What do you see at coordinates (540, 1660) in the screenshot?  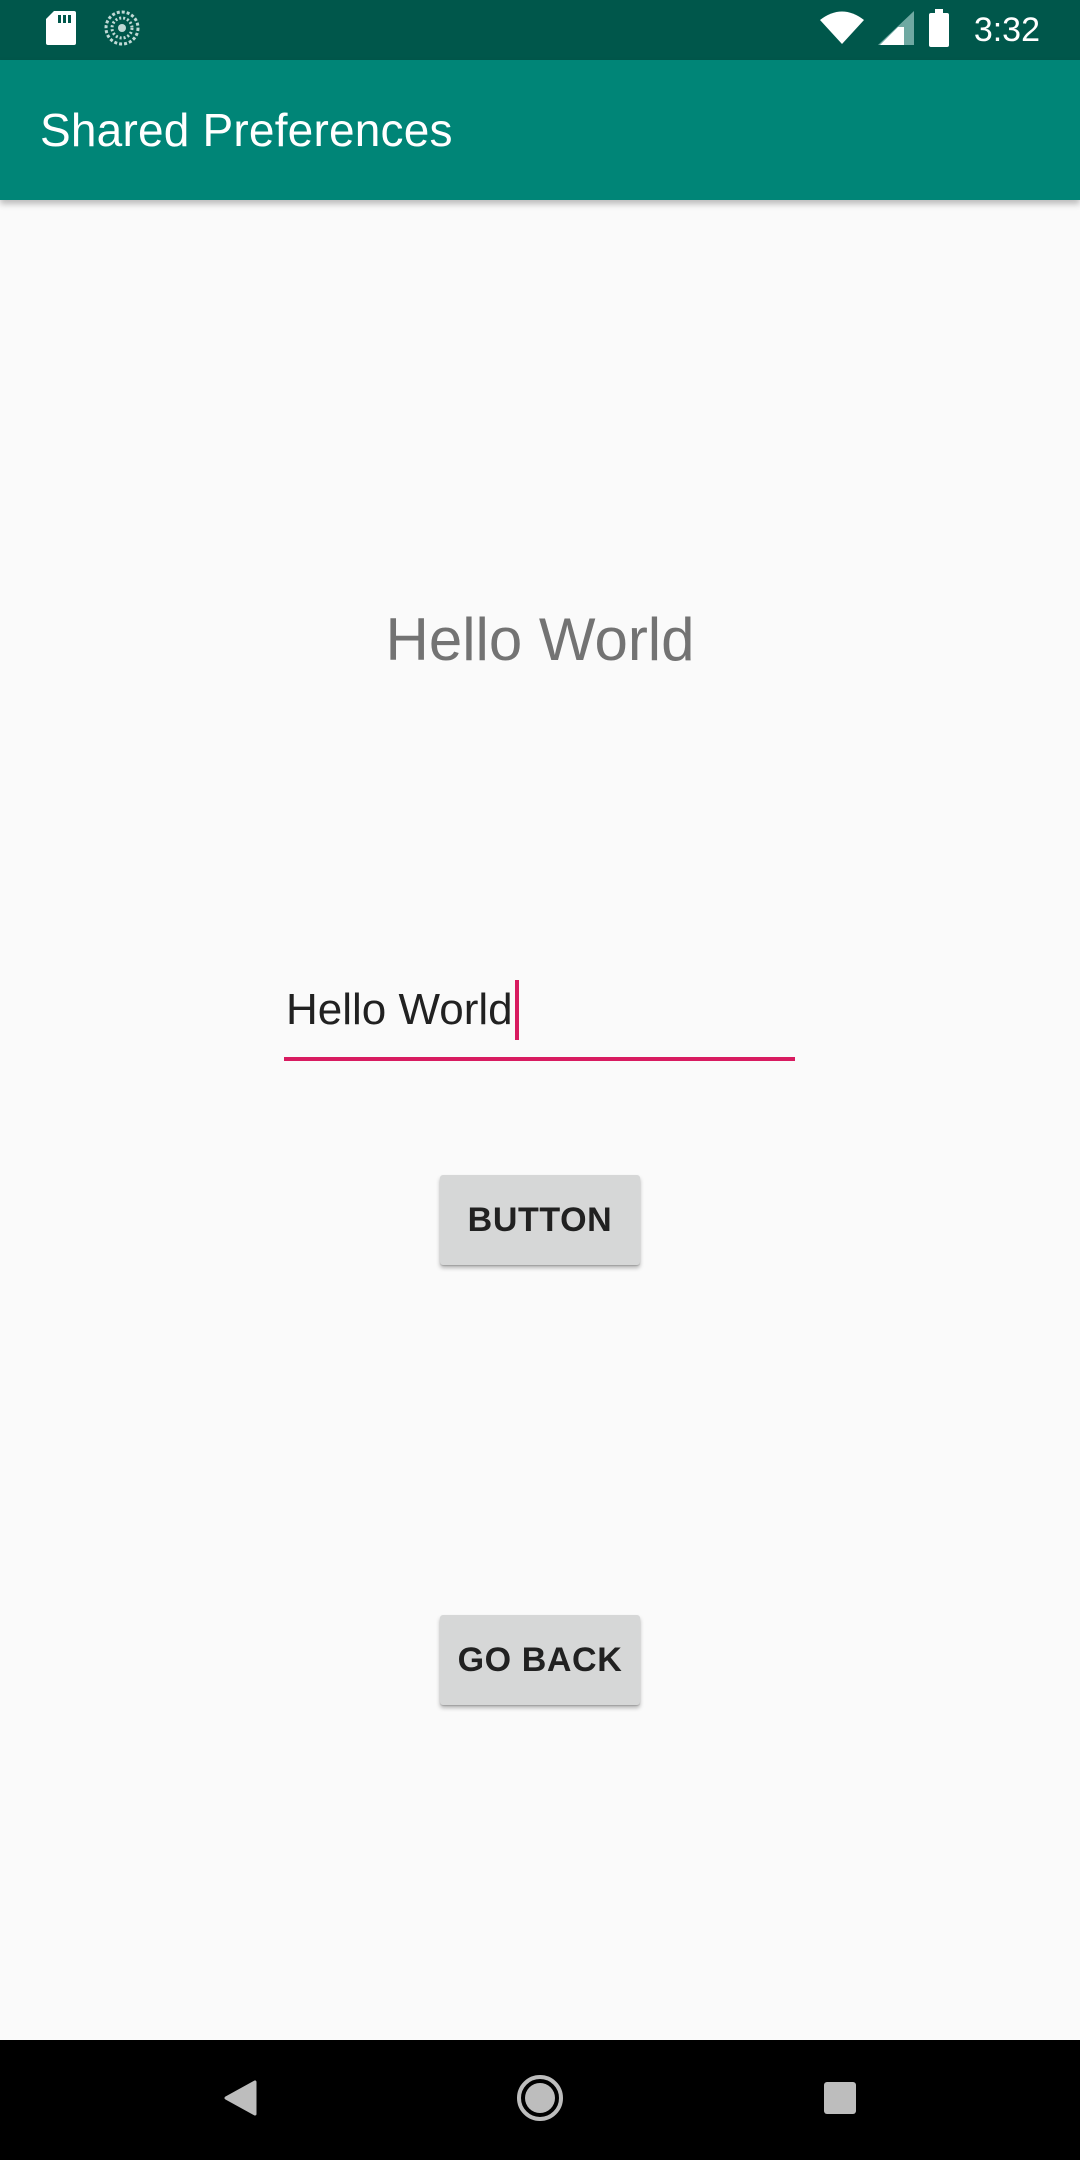 I see `go-back-button: GO BACK` at bounding box center [540, 1660].